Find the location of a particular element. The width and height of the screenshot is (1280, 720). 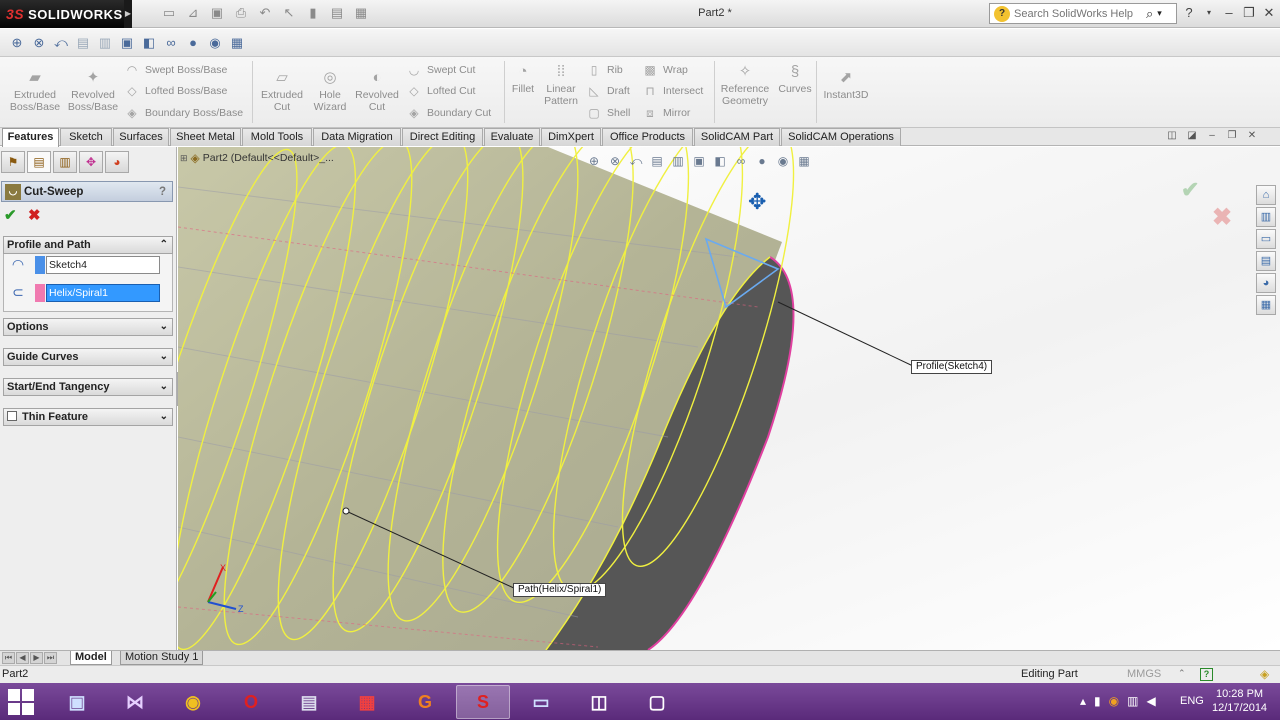

lofted-boss-button: ◇ Lofted Boss/Base is located at coordinates (175, 91).